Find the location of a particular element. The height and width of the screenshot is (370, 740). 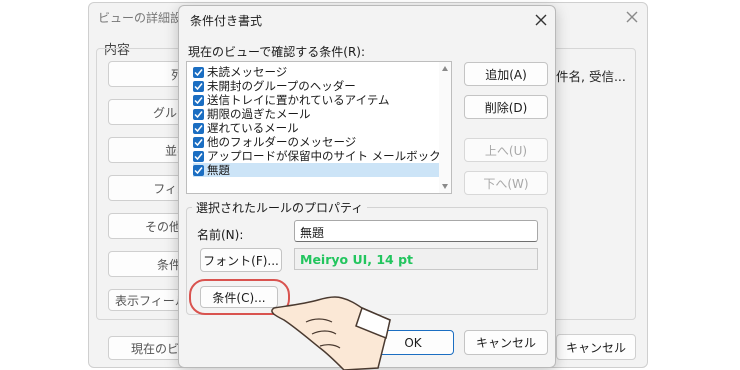

rule-item: 未開封のグループのヘッダー is located at coordinates (316, 86).